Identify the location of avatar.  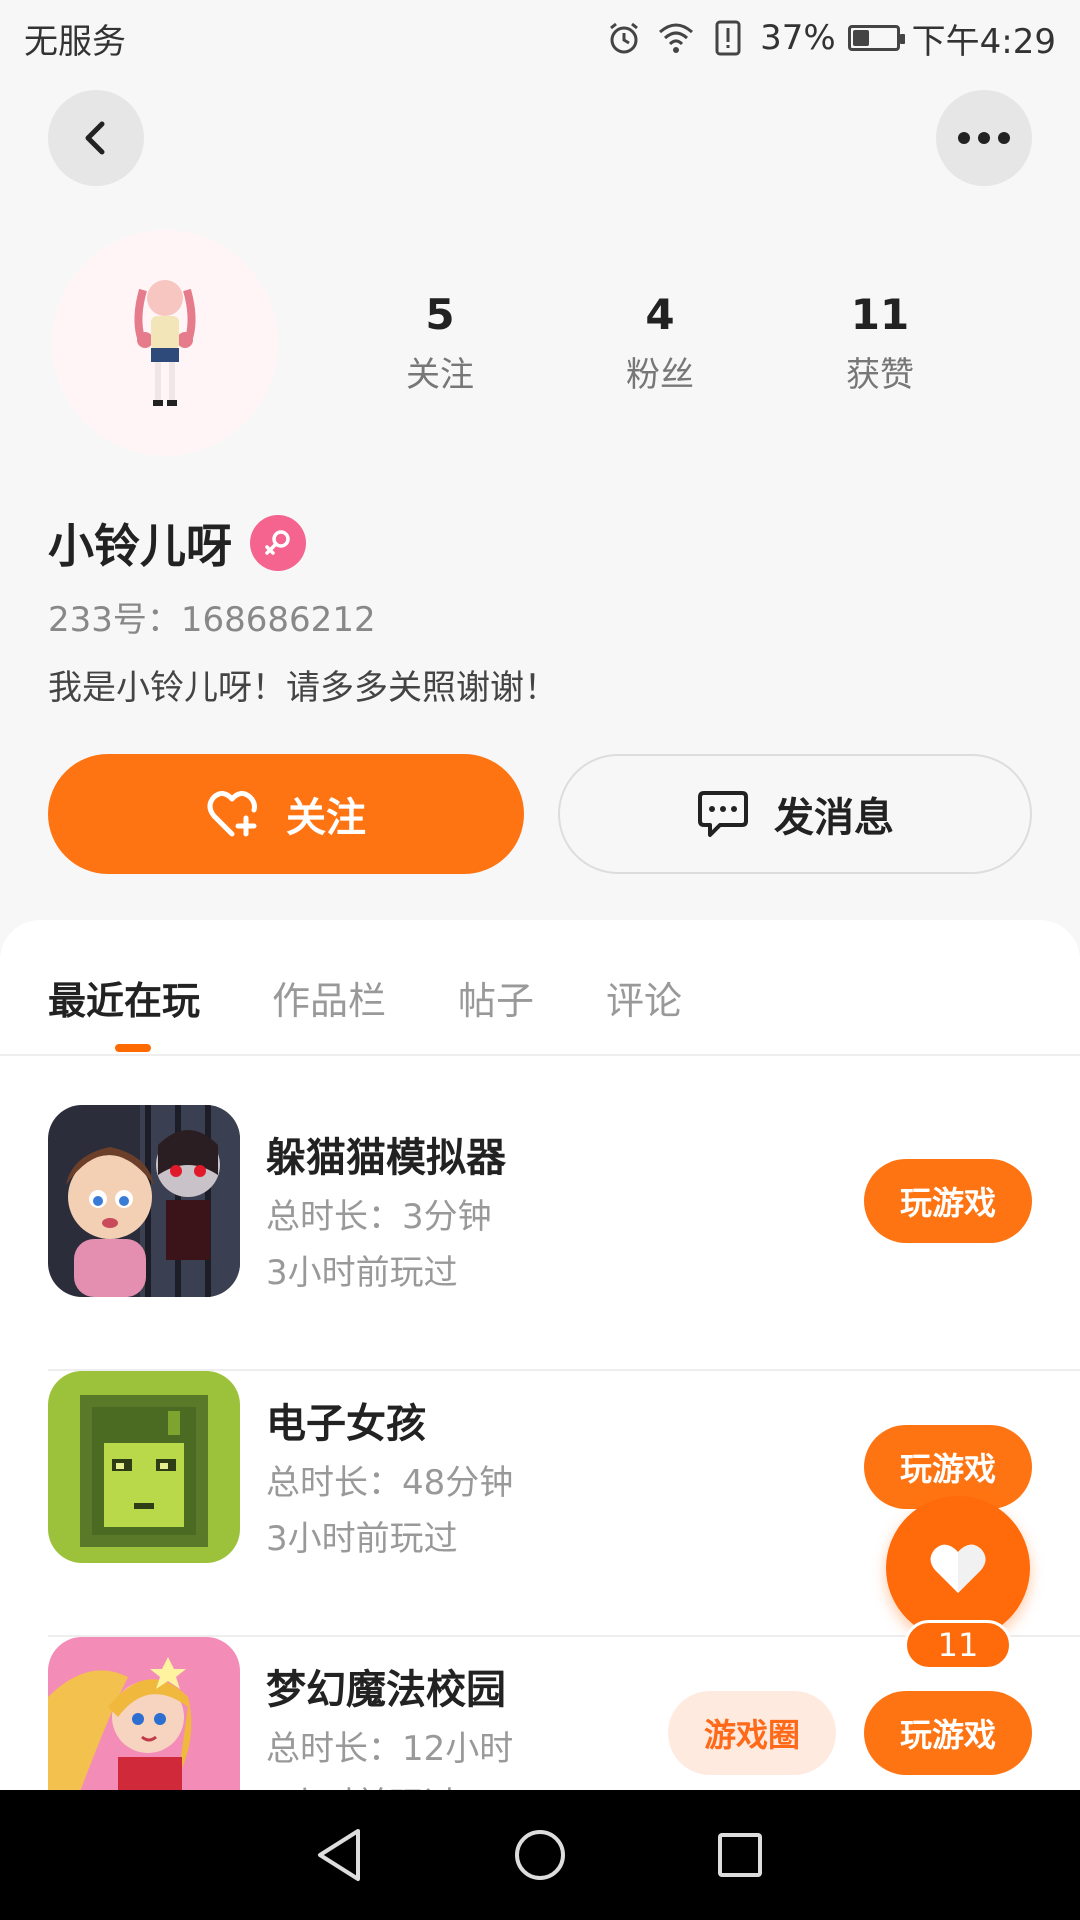
(165, 343).